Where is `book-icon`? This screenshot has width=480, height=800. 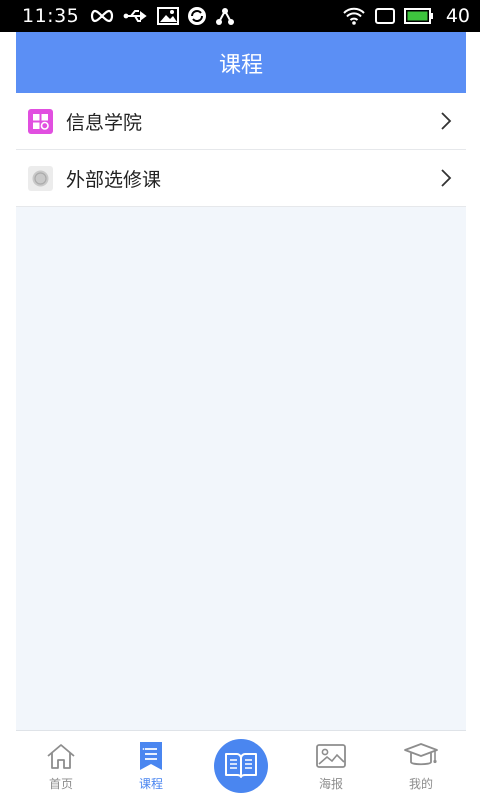 book-icon is located at coordinates (241, 766).